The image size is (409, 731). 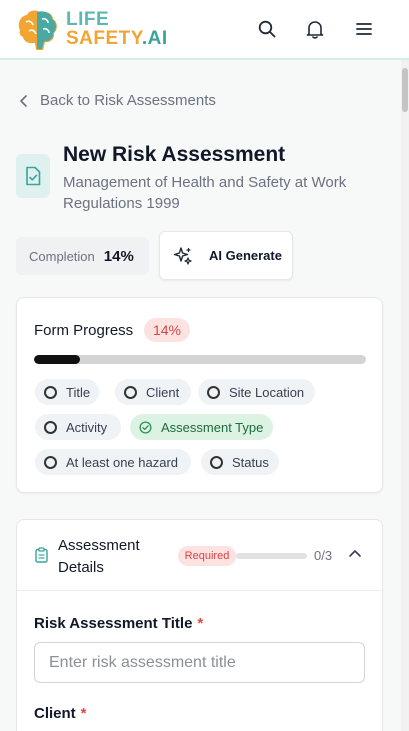 I want to click on requirement-chip: Activity, so click(x=78, y=427).